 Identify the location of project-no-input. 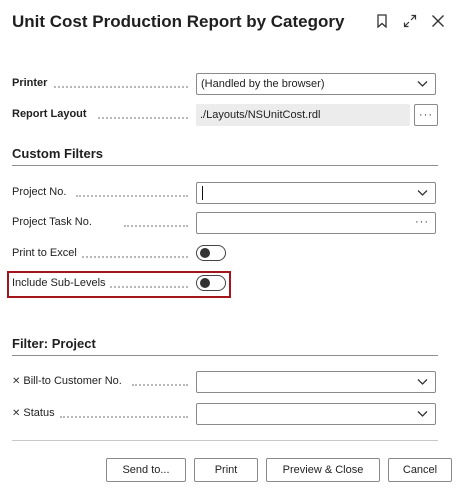
(316, 193).